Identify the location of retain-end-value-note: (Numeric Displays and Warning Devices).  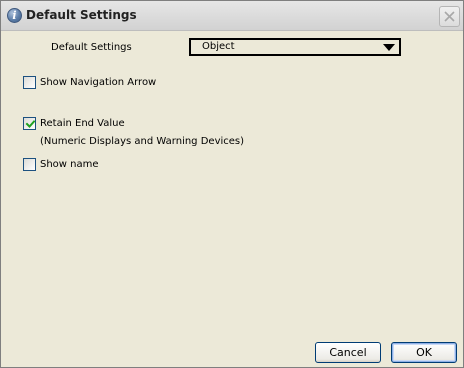
(142, 141).